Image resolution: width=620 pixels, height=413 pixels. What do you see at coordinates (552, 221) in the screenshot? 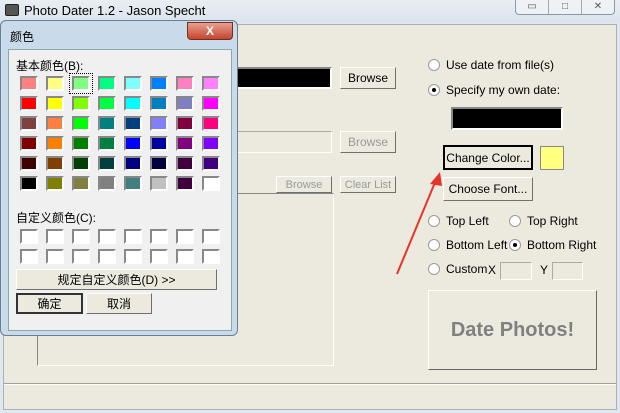
I see `radio-label: Top Right` at bounding box center [552, 221].